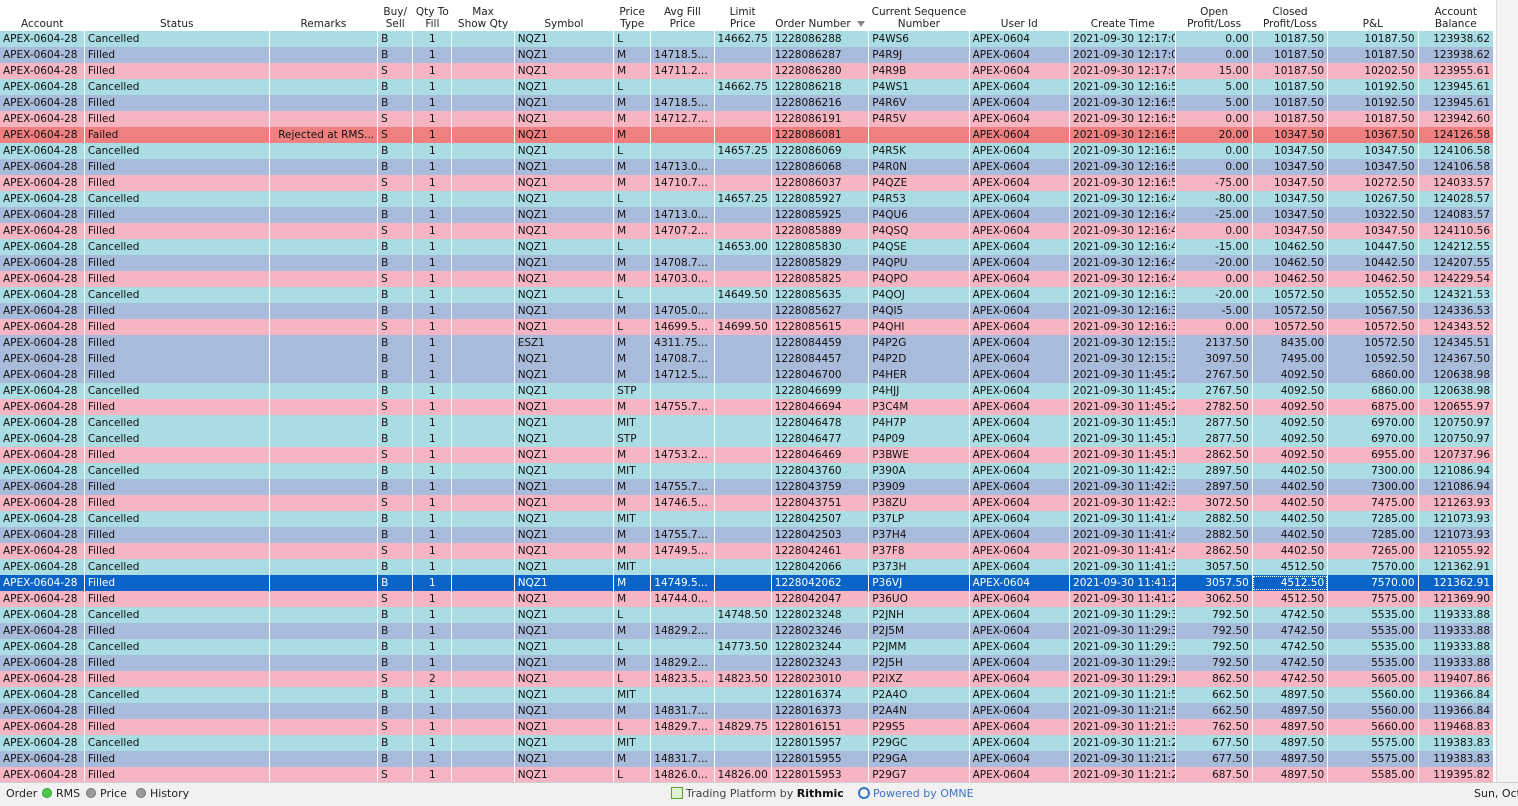 This screenshot has height=806, width=1518. I want to click on column-header-side: Buy/ Sell, so click(395, 15).